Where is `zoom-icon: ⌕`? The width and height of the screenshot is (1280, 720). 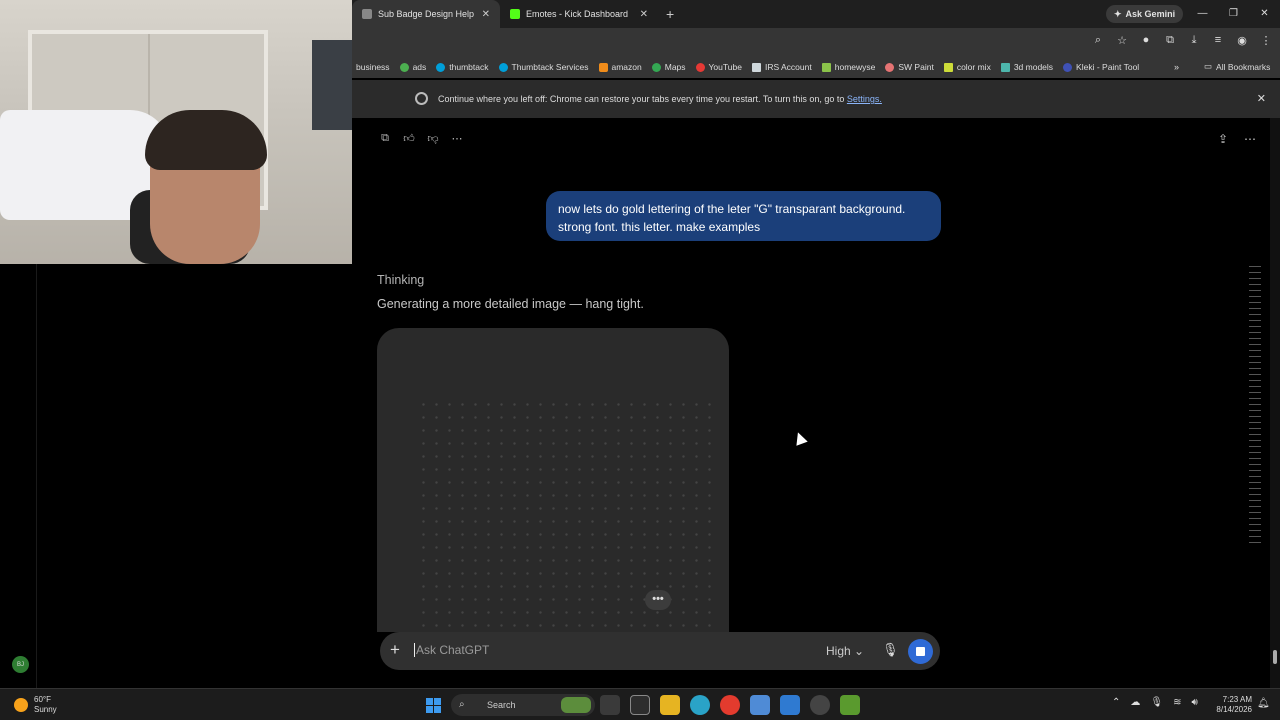
zoom-icon: ⌕ is located at coordinates (1098, 40).